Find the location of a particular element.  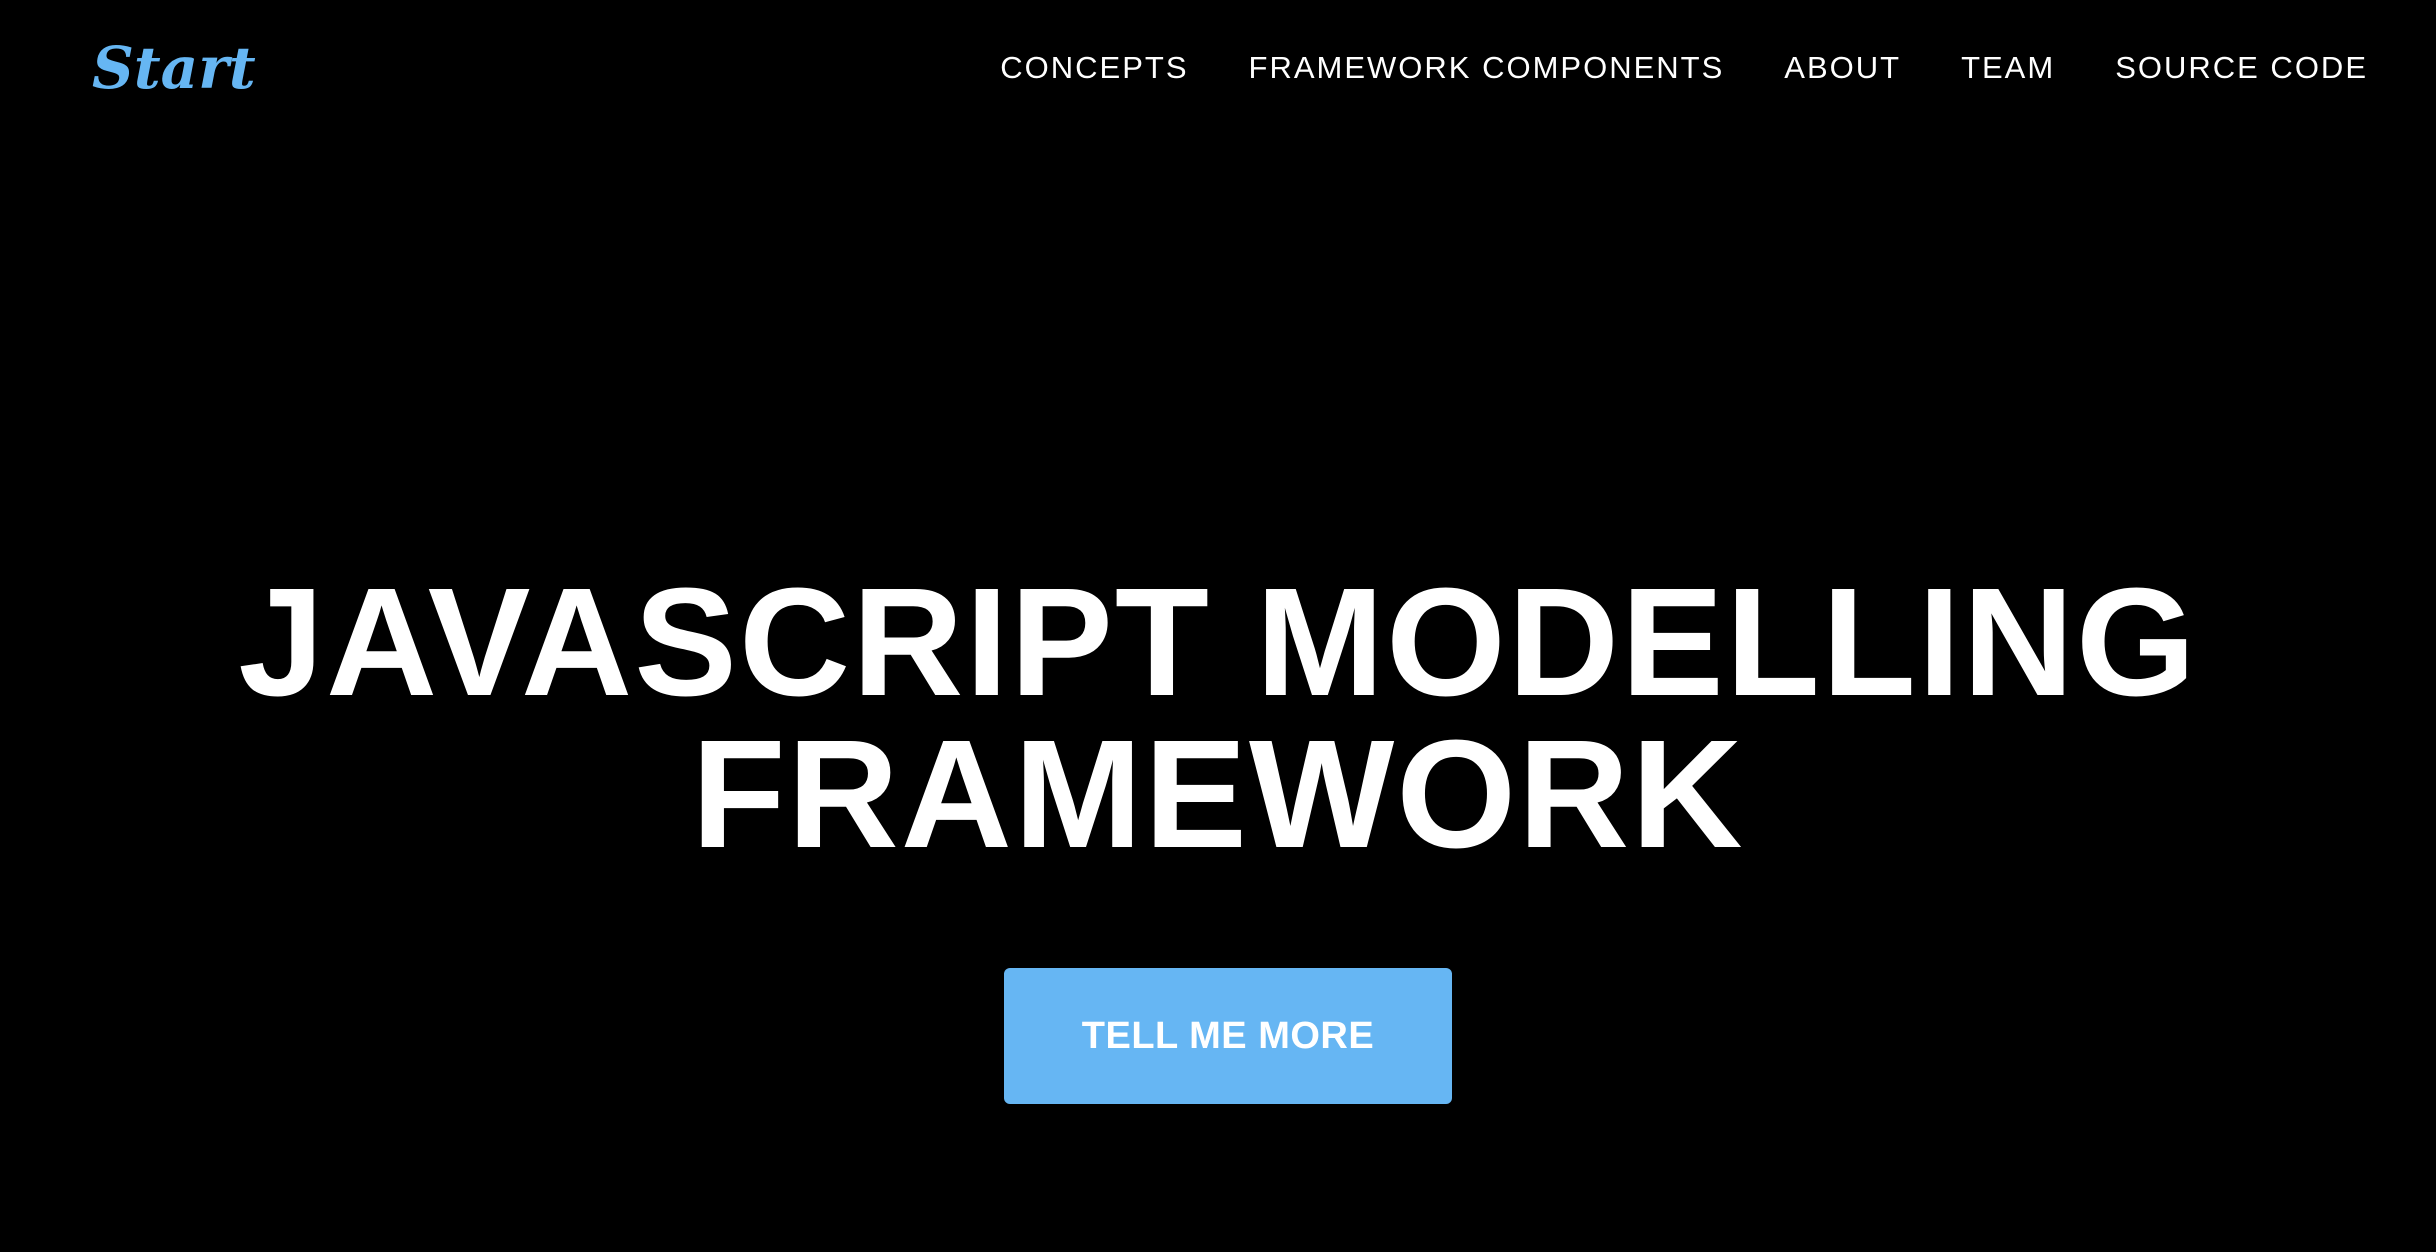

nav-link-team: TEAM is located at coordinates (2008, 67).